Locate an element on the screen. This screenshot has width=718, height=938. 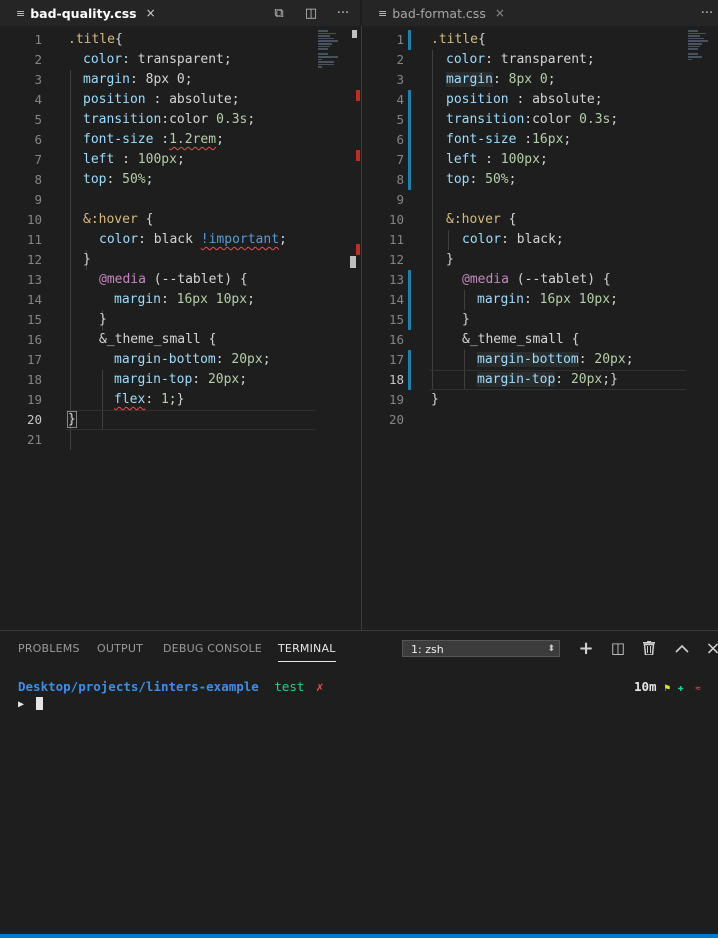
open-changes-icon: ⧉ is located at coordinates (279, 13).